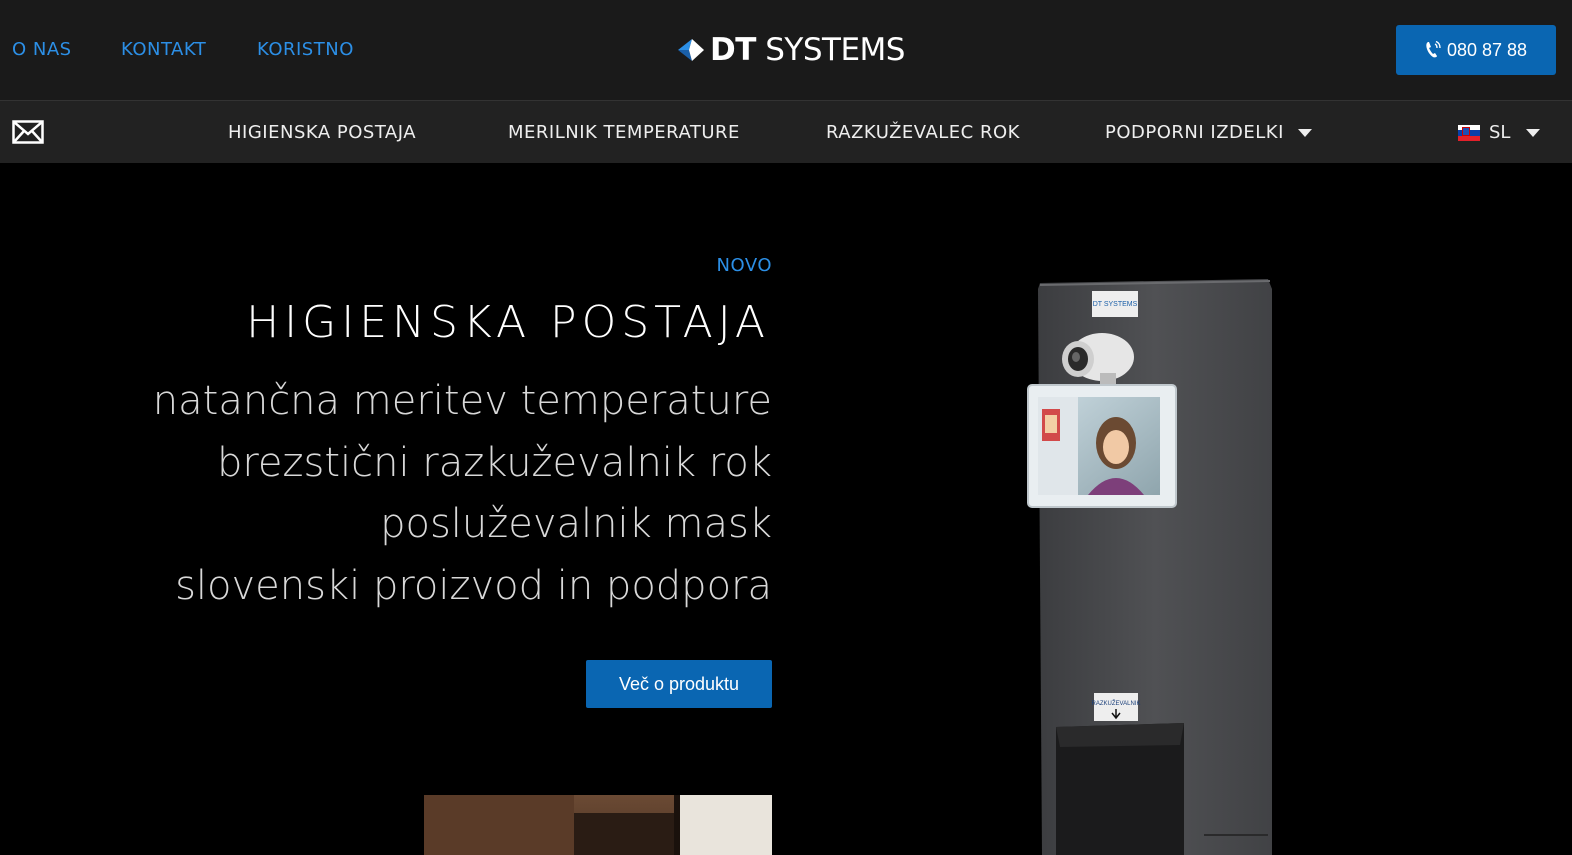 The image size is (1572, 855). What do you see at coordinates (322, 133) in the screenshot?
I see `nav-item-higienska-postaja: HIGIENSKA POSTAJA` at bounding box center [322, 133].